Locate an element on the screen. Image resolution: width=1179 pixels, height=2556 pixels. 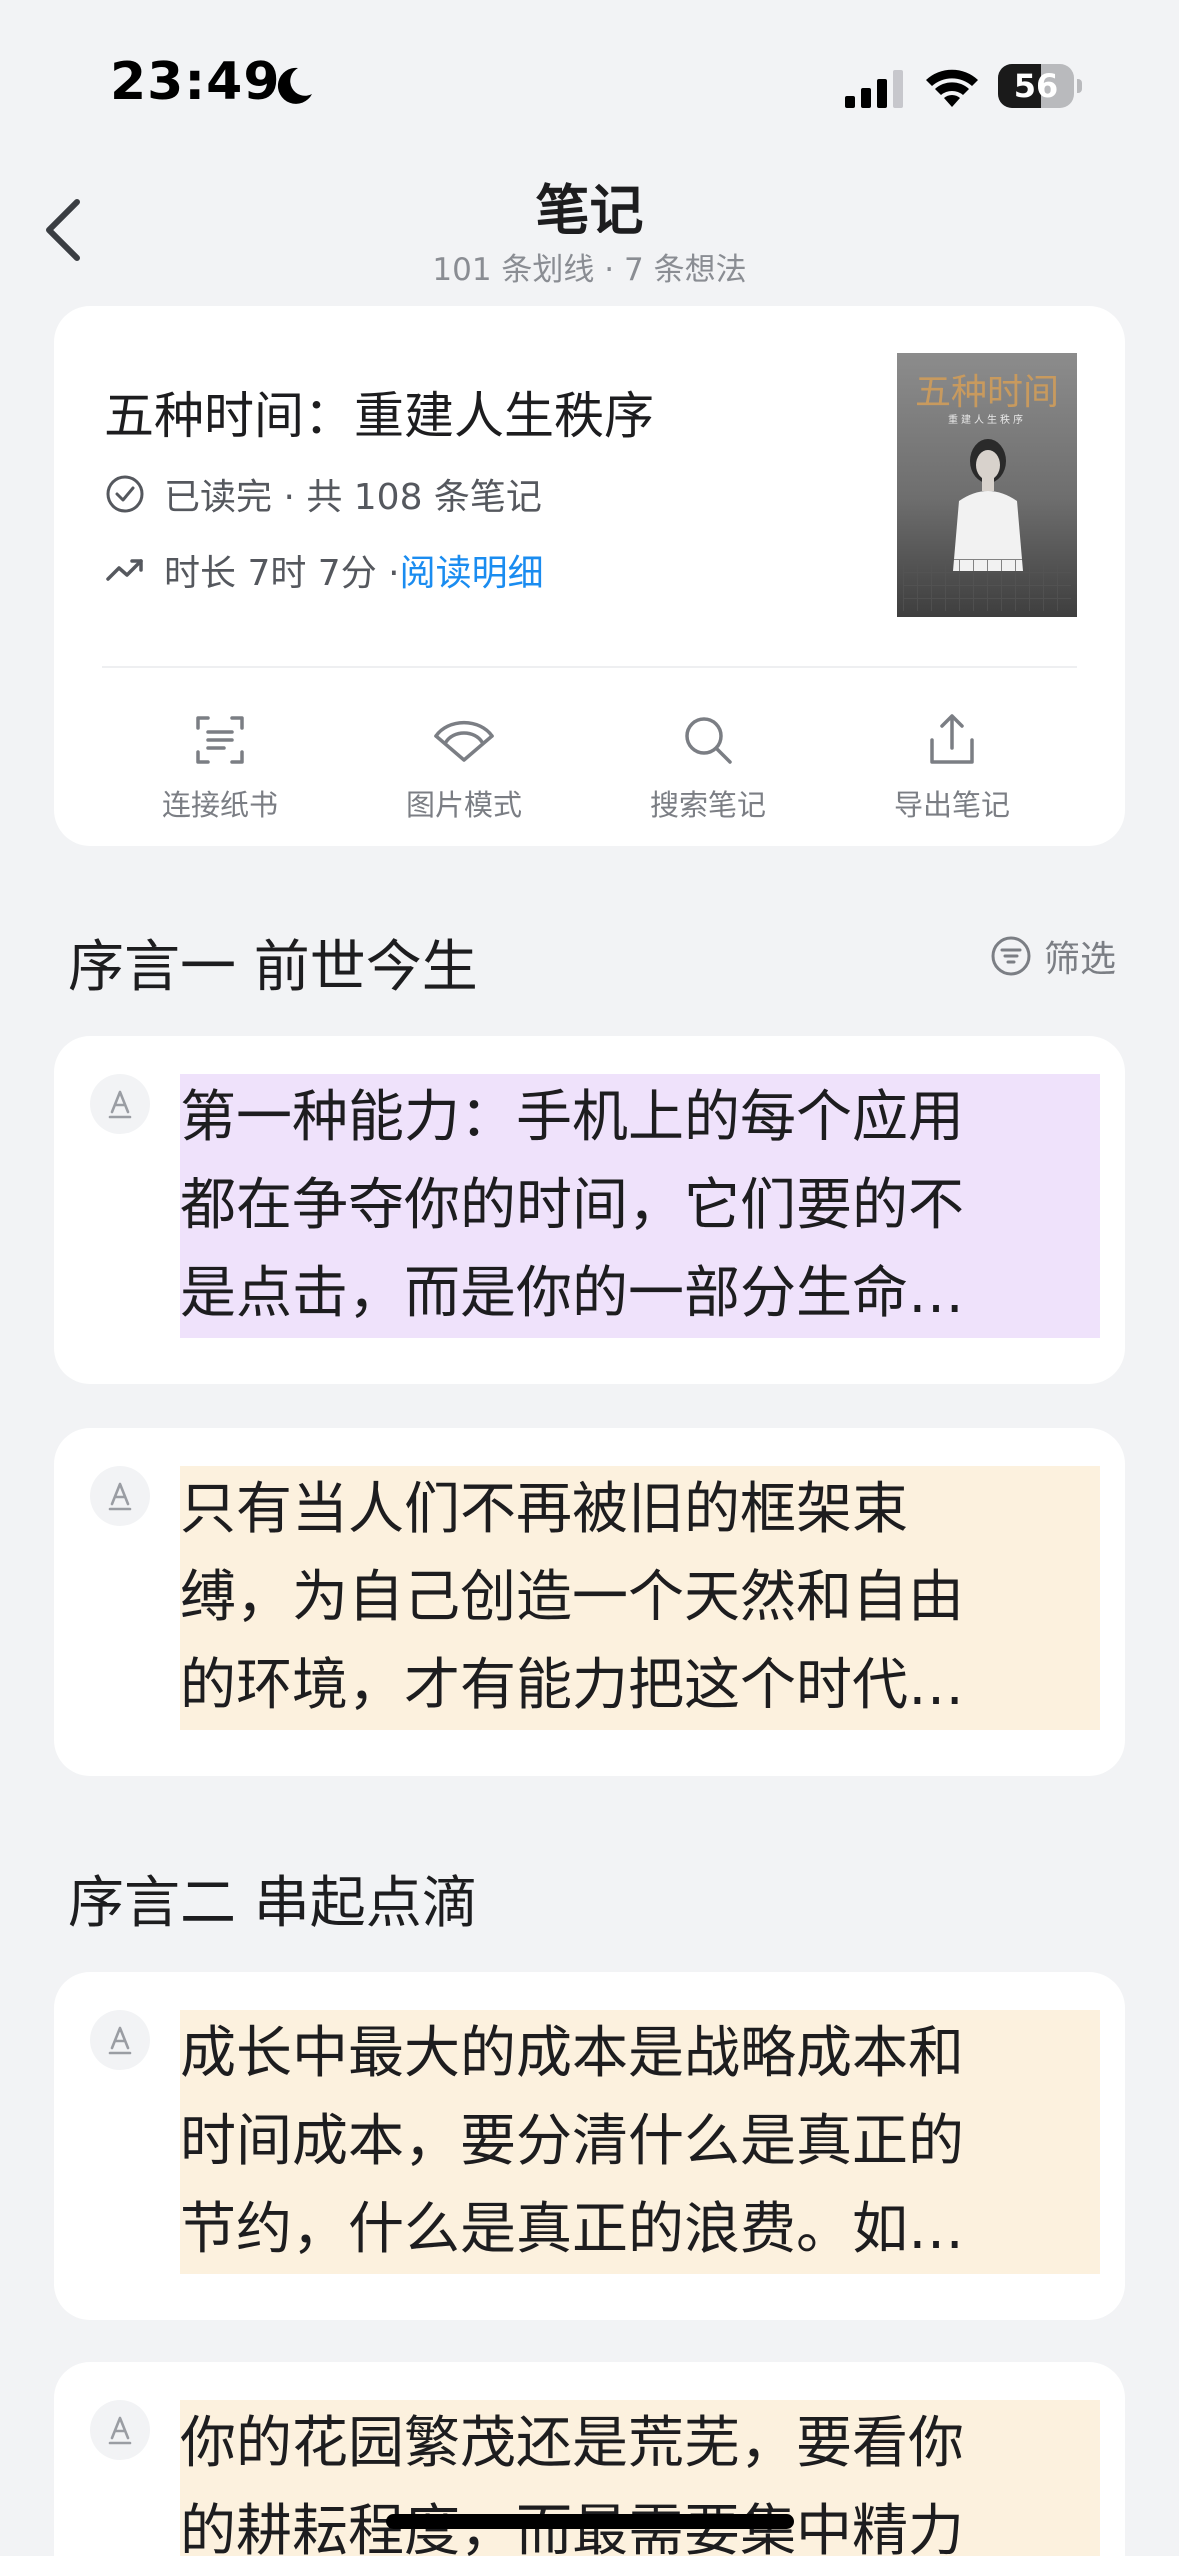
section-title: 序言一 前世今生 is located at coordinates (273, 967).